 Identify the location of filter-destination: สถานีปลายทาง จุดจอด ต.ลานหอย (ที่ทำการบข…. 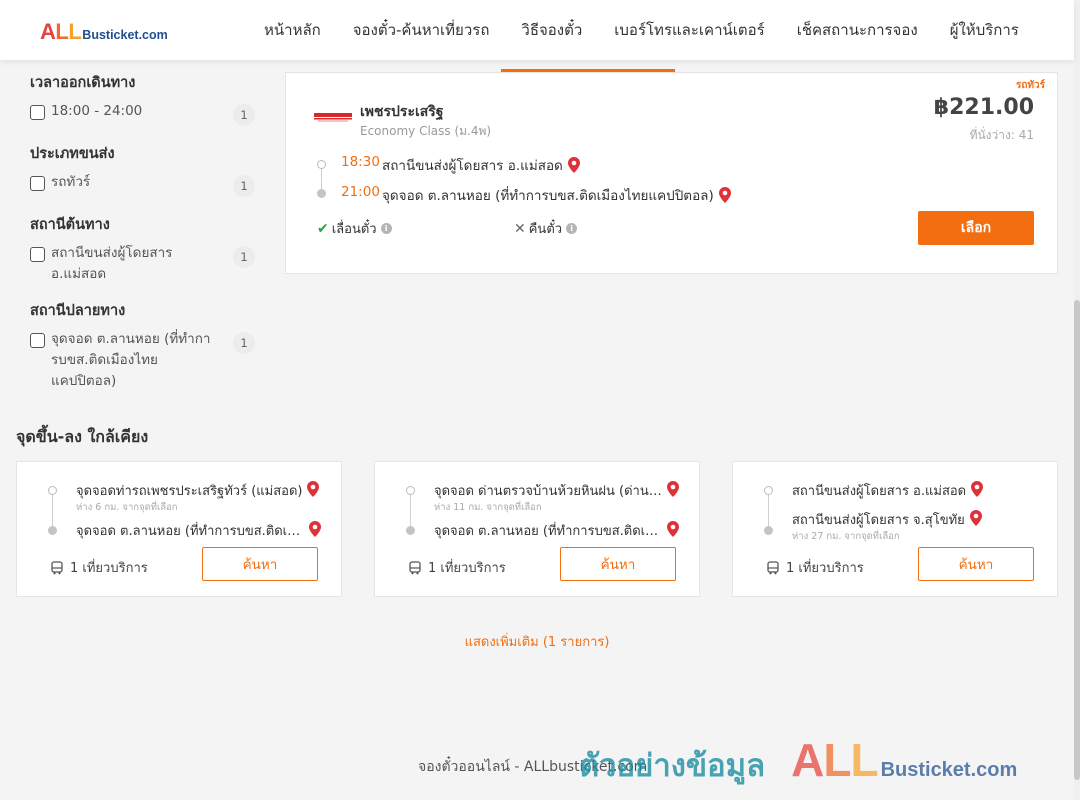
(142, 345).